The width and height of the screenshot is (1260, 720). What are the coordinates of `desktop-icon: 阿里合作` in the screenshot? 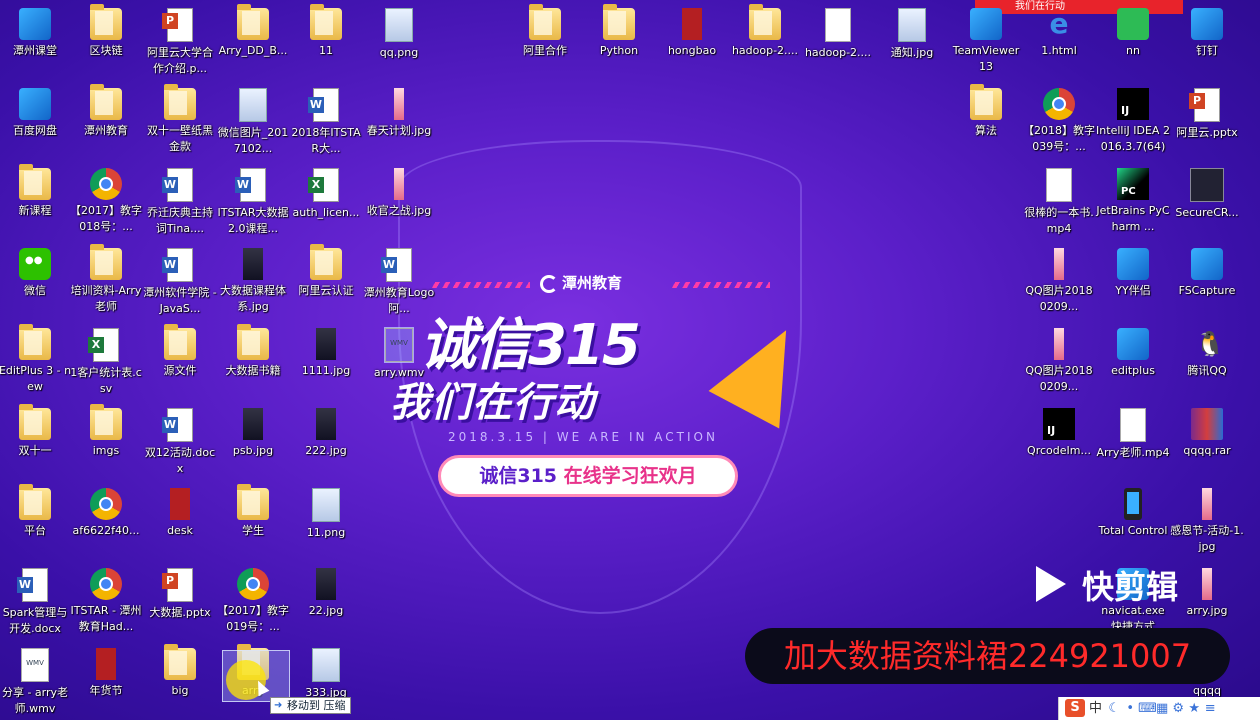 It's located at (545, 31).